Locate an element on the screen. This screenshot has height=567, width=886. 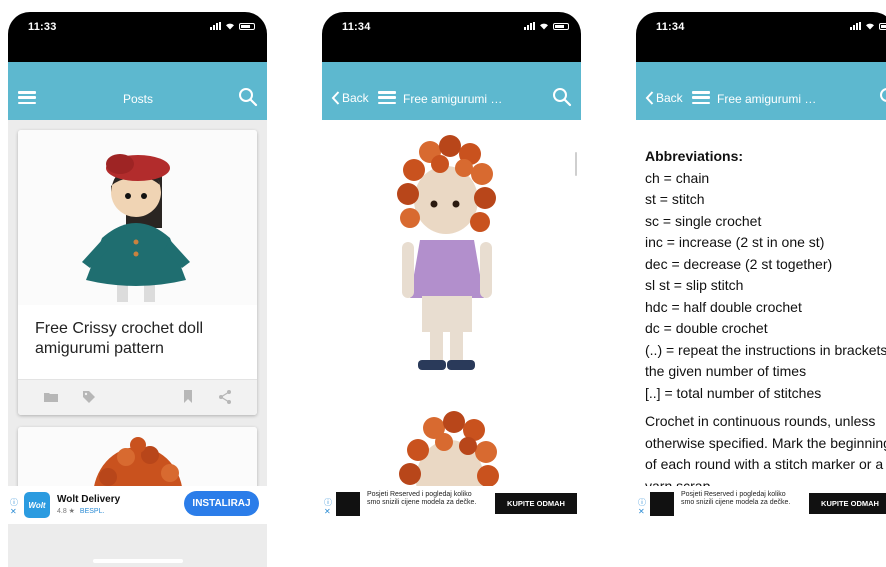
abbreviation-line: [..] = total number of stitches is located at coordinates (733, 392).